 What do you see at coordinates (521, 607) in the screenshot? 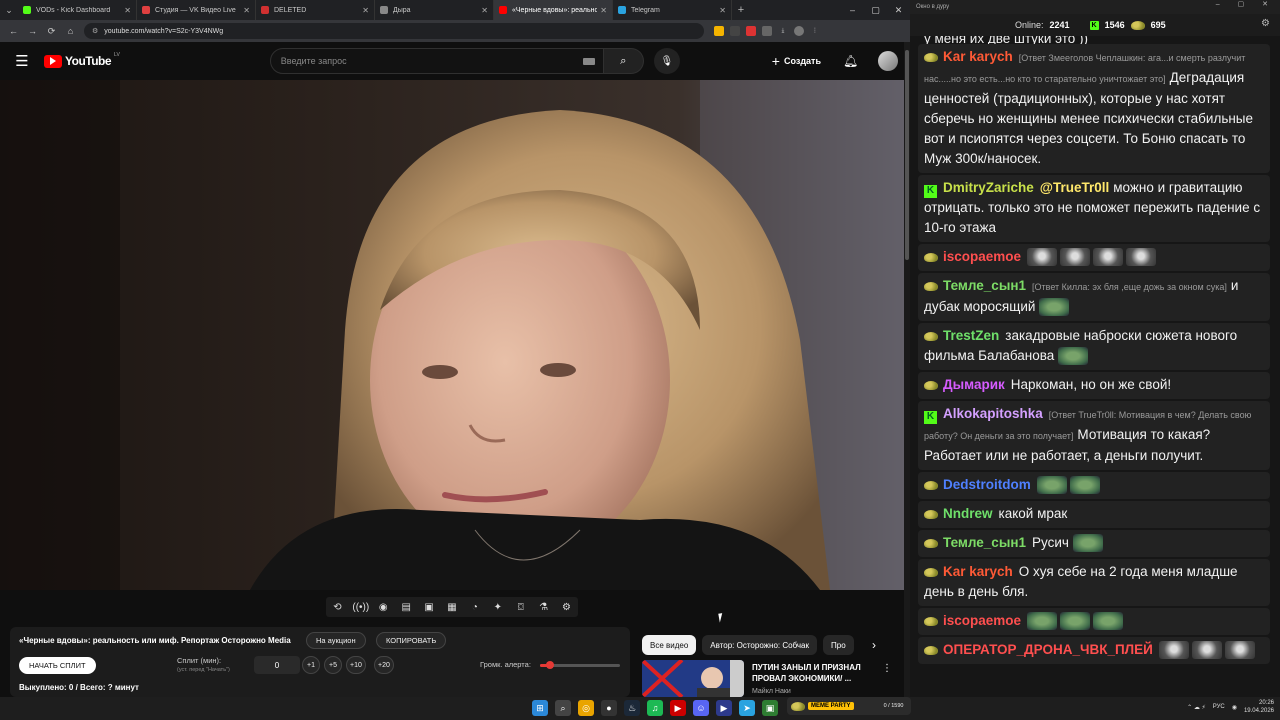
I see `screenshot-icon: ⌼` at bounding box center [521, 607].